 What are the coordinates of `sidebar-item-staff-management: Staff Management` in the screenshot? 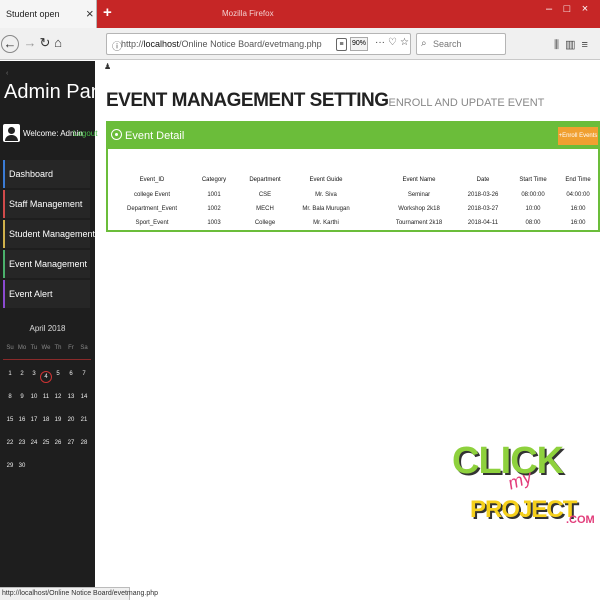 It's located at (46, 204).